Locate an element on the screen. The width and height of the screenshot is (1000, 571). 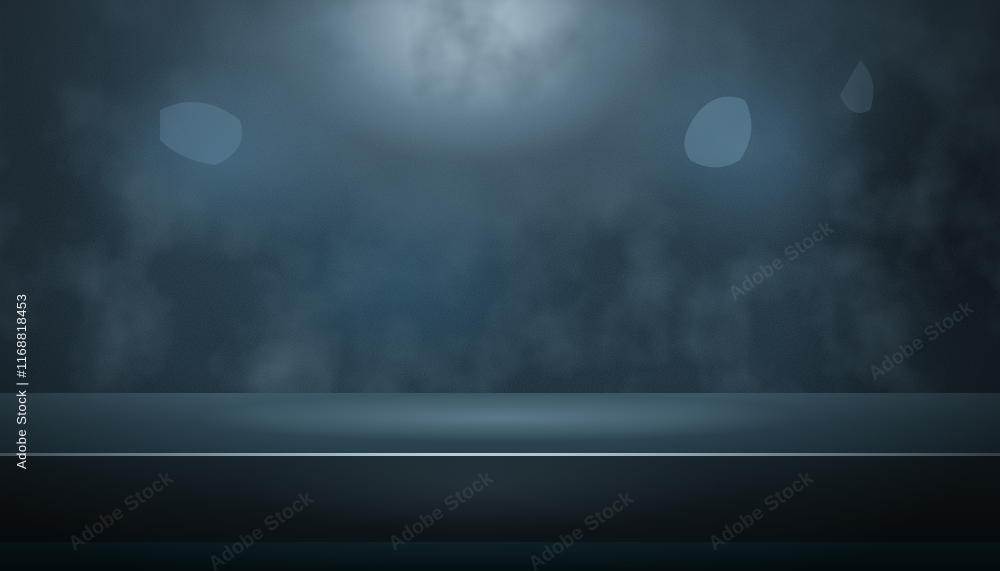
floor-strip is located at coordinates (500, 556).